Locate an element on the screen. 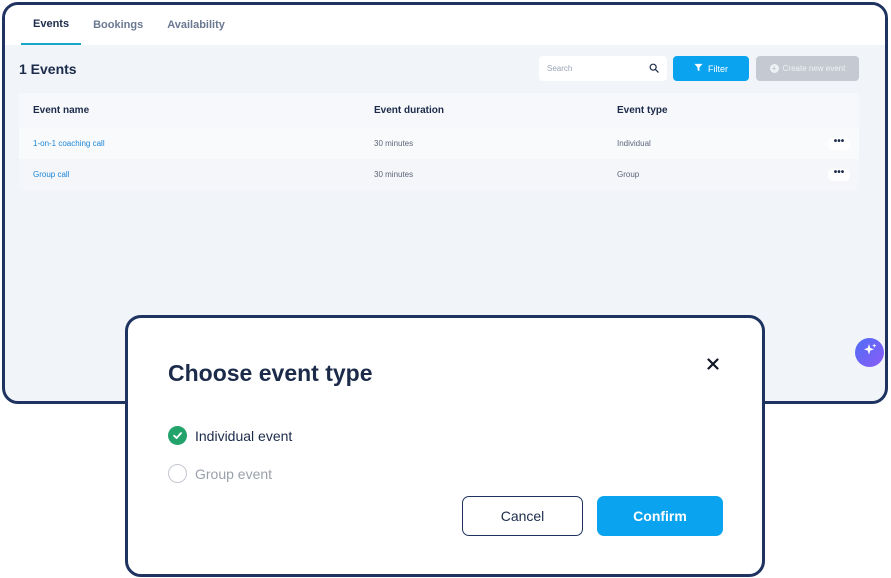  tab-bookings: Bookings is located at coordinates (118, 25).